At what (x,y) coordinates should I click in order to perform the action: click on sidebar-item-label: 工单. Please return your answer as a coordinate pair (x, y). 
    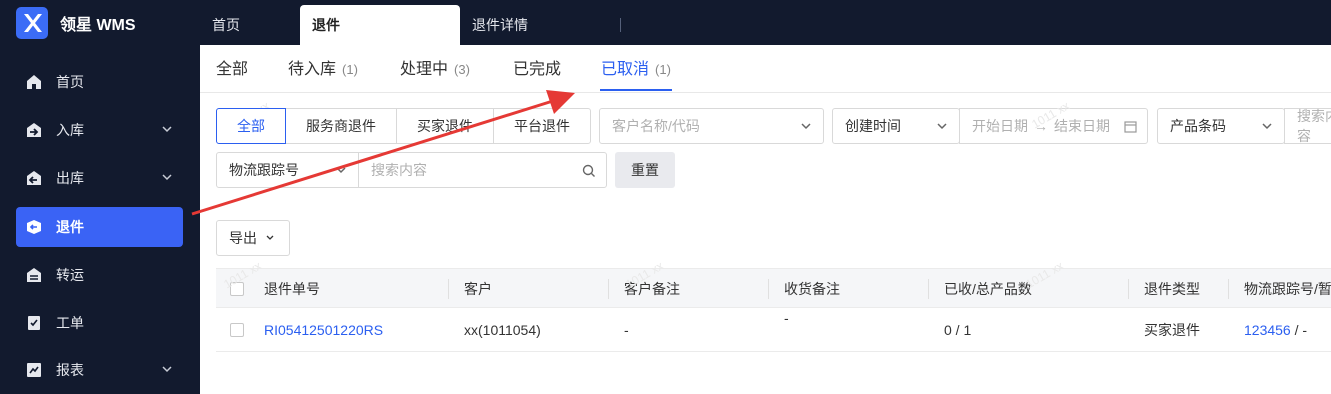
    Looking at the image, I should click on (70, 323).